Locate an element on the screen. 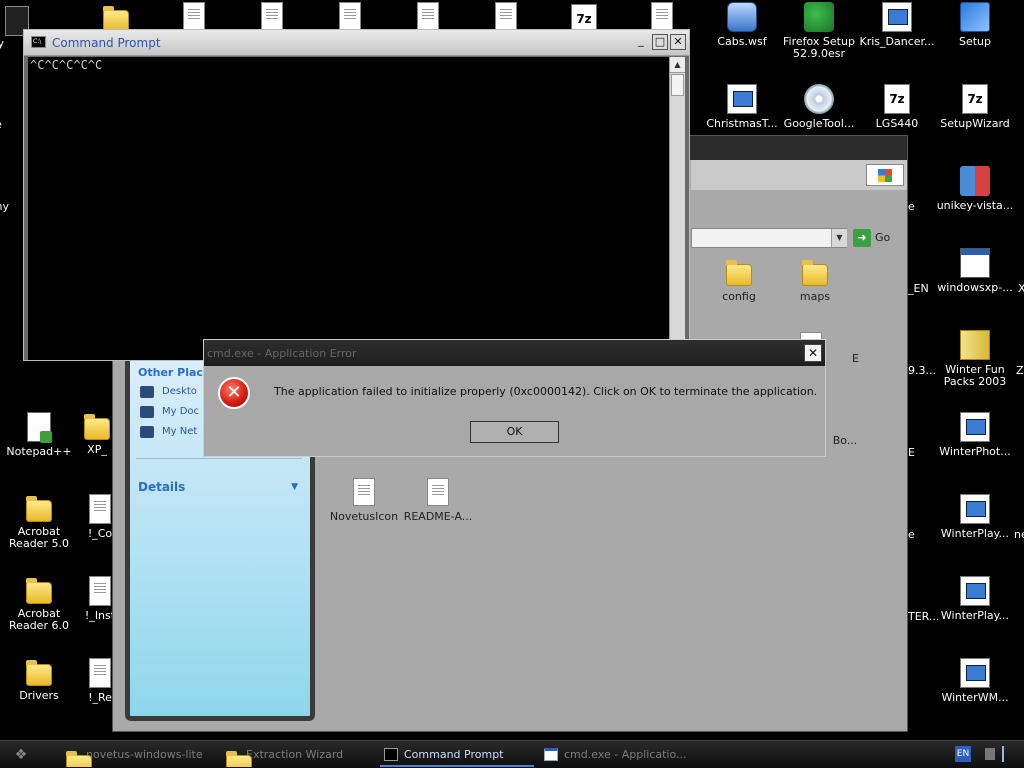 The height and width of the screenshot is (768, 1024). desktop-icon-drivers: Drivers is located at coordinates (39, 680).